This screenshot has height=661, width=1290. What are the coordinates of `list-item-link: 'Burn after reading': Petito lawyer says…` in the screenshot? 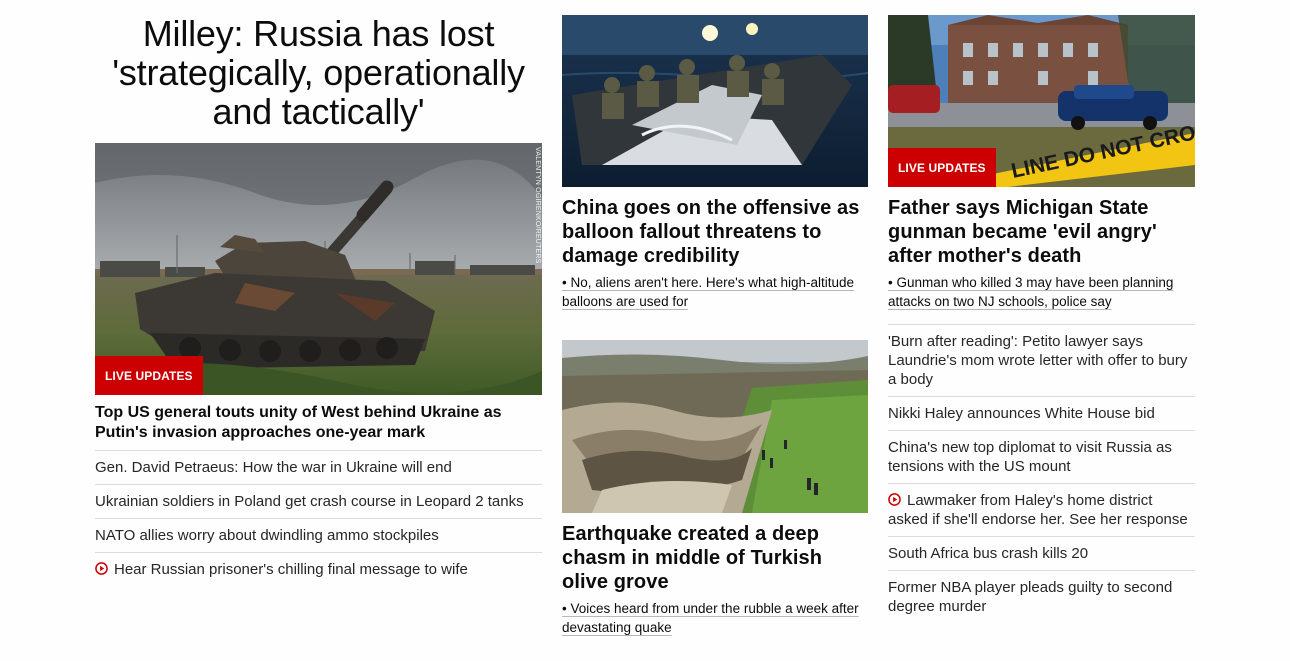 It's located at (1037, 360).